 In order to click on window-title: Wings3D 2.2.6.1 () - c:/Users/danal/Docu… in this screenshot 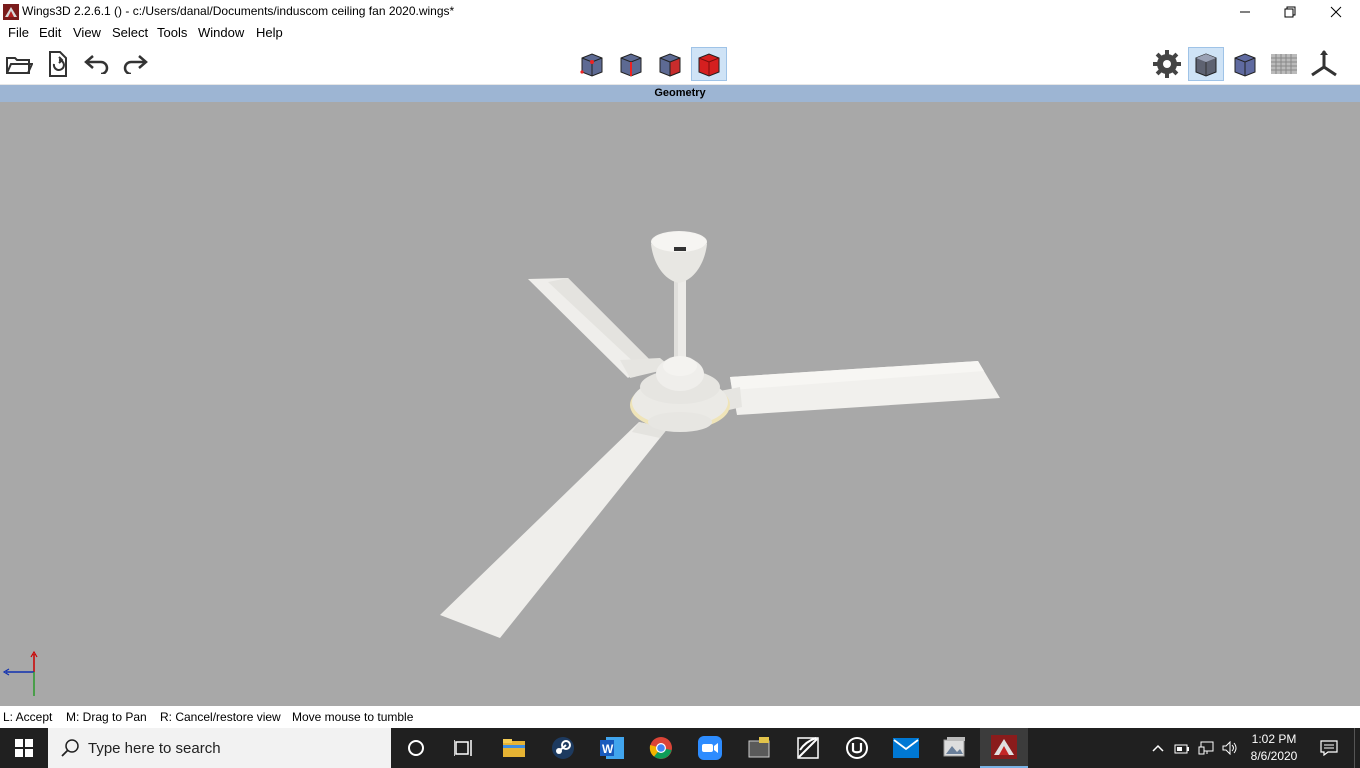, I will do `click(238, 11)`.